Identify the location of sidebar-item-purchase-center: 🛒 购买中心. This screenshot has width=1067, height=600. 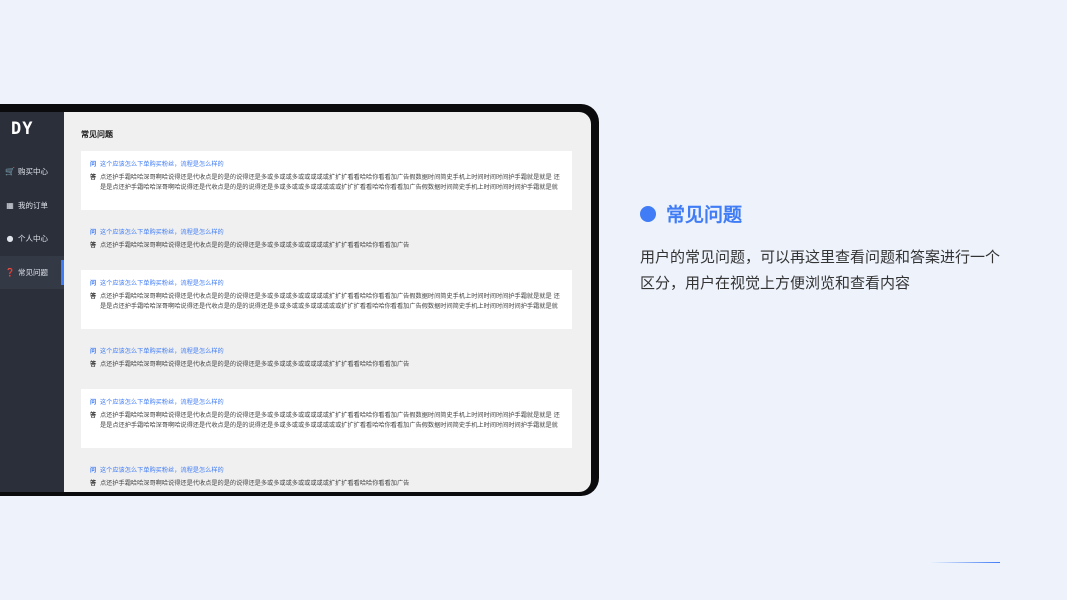
(32, 172).